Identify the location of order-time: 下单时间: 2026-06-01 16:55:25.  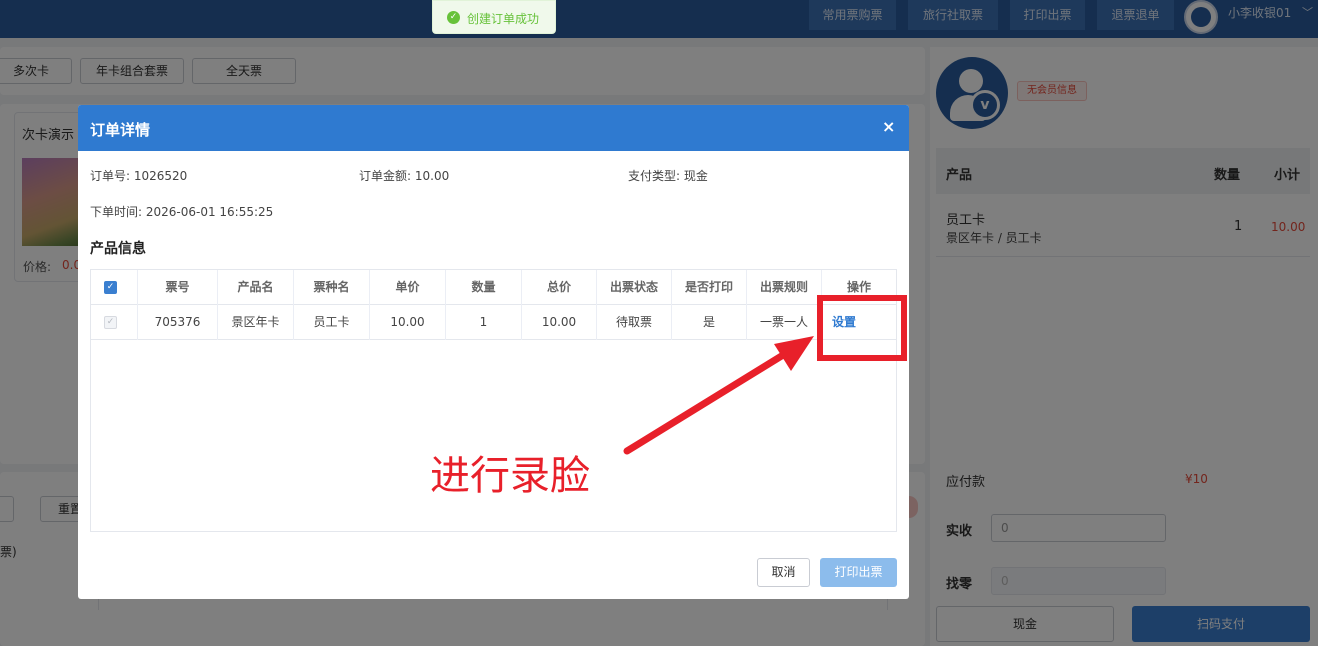
(182, 212).